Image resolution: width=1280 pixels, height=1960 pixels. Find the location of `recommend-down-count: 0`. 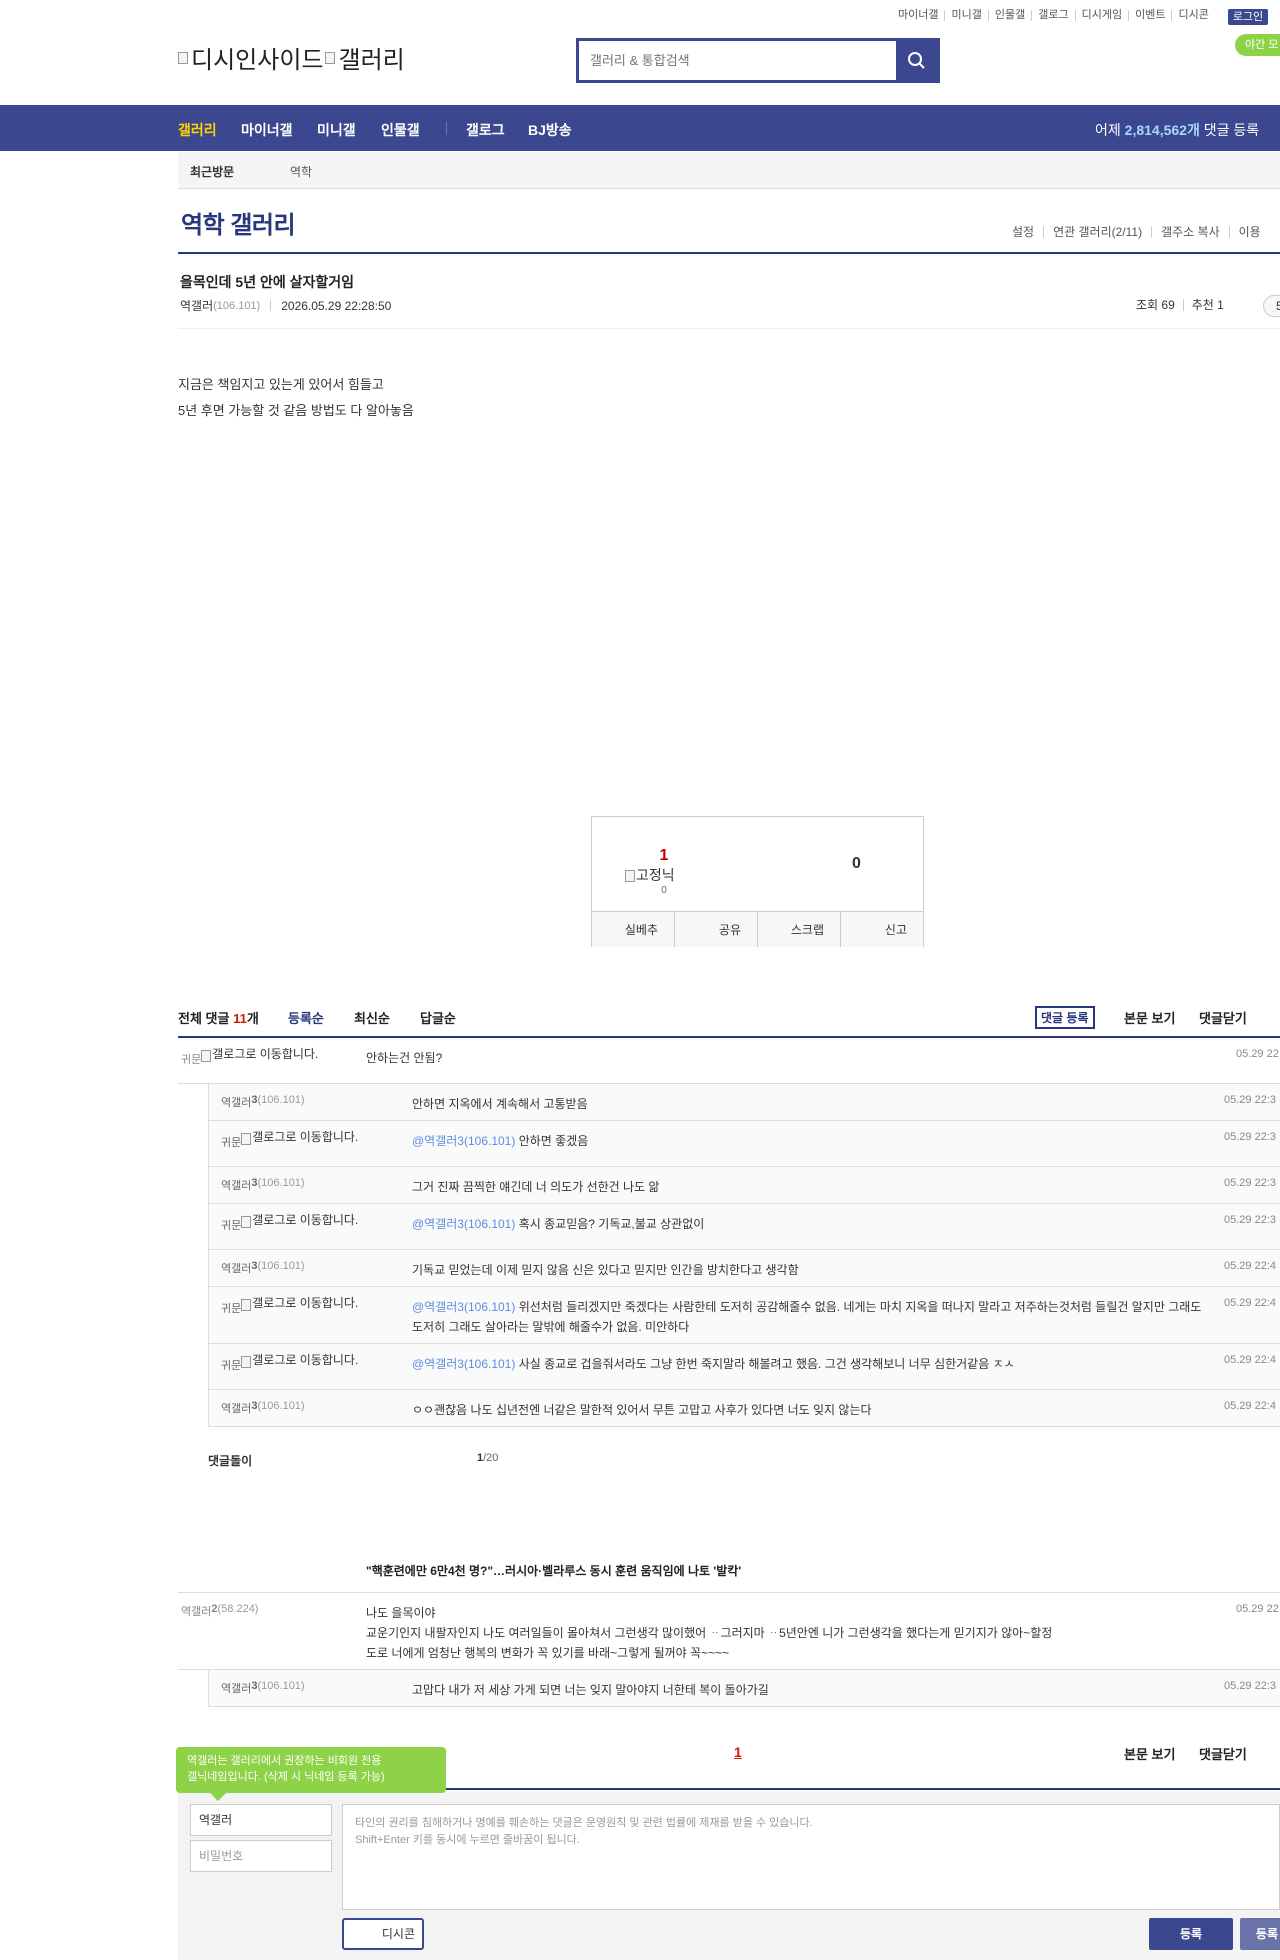

recommend-down-count: 0 is located at coordinates (856, 864).